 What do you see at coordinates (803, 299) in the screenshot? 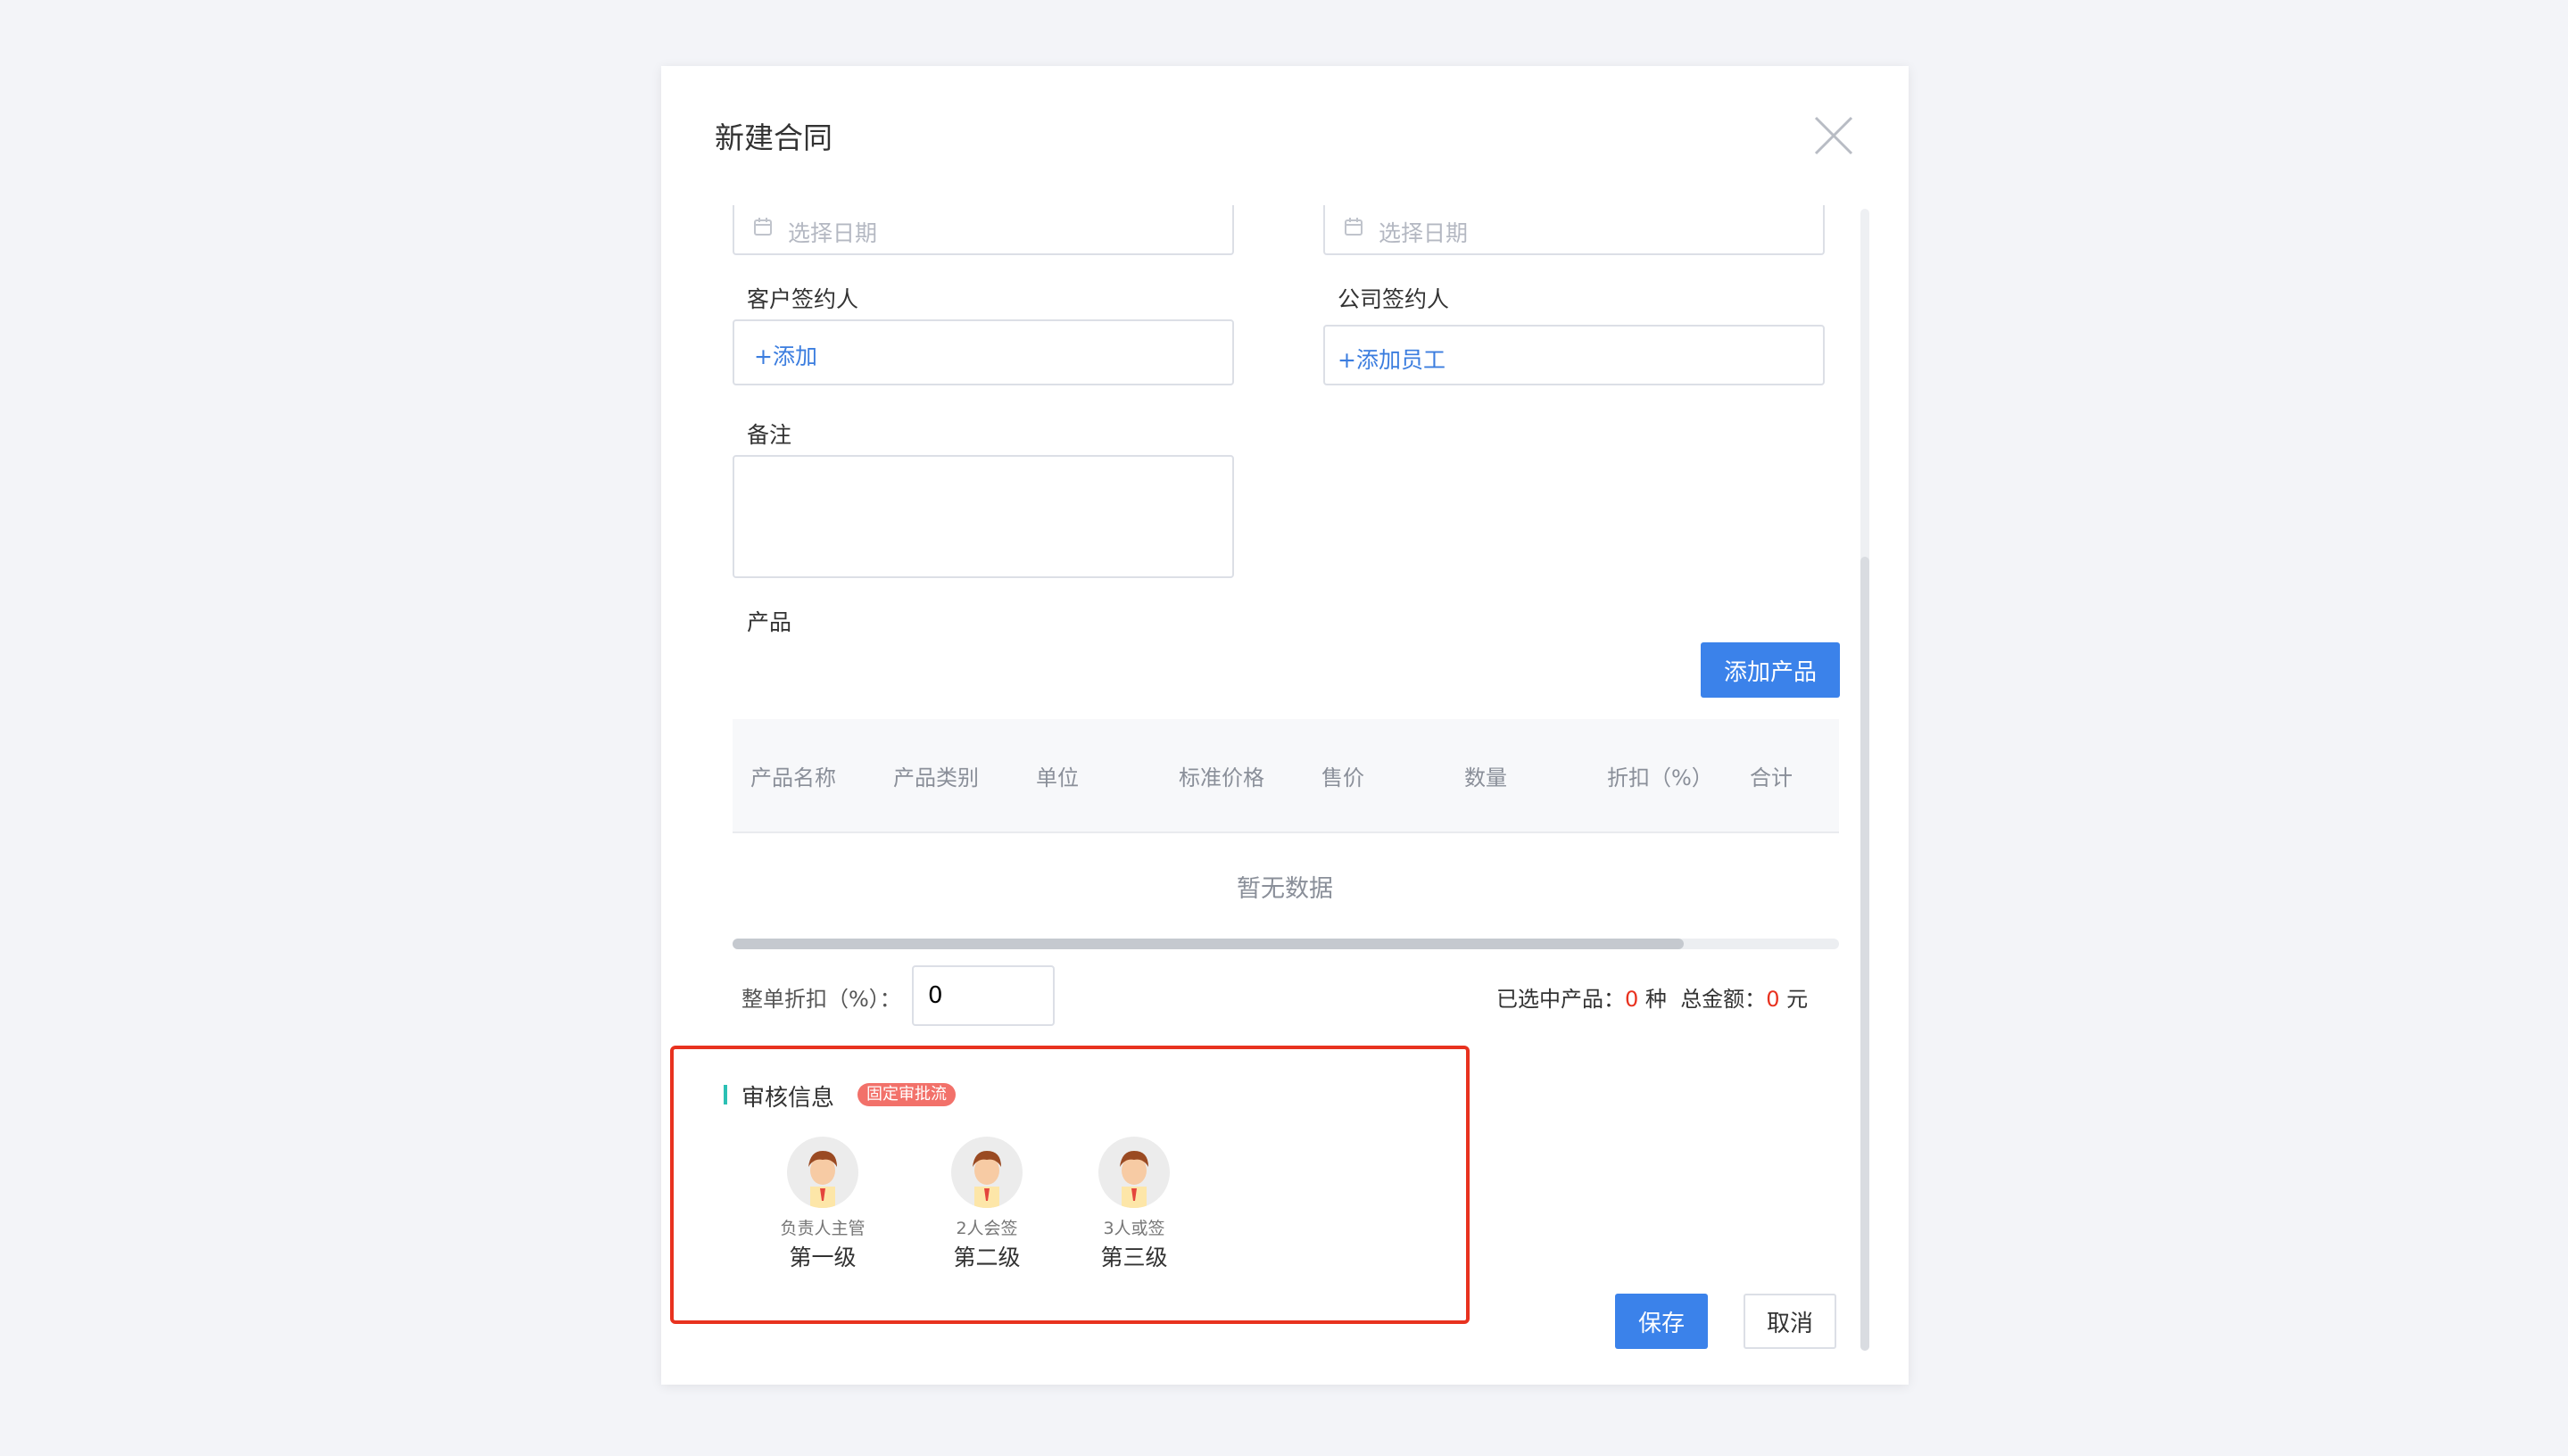
I see `customer-signer-label: 客户签约人` at bounding box center [803, 299].